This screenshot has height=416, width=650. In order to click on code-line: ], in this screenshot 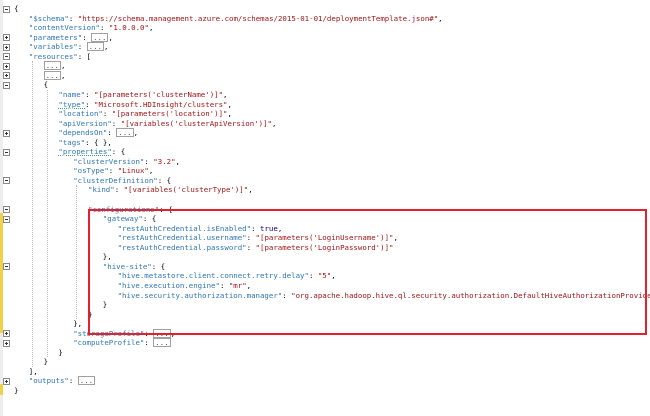, I will do `click(33, 372)`.